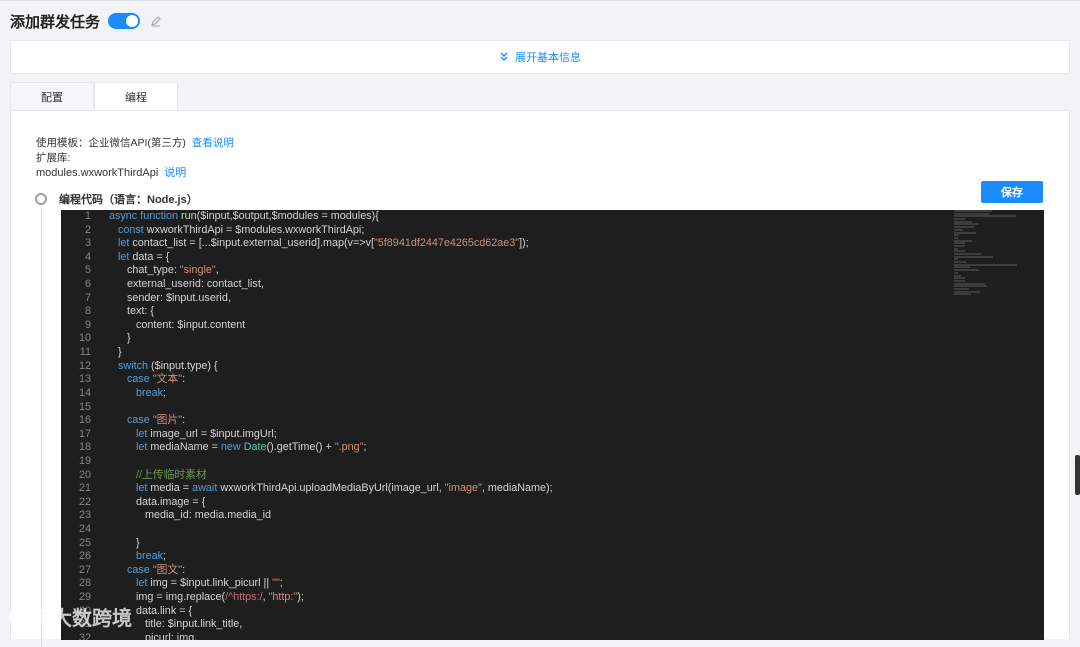 The image size is (1080, 647). Describe the element at coordinates (156, 21) in the screenshot. I see `edit-pencil-icon` at that location.